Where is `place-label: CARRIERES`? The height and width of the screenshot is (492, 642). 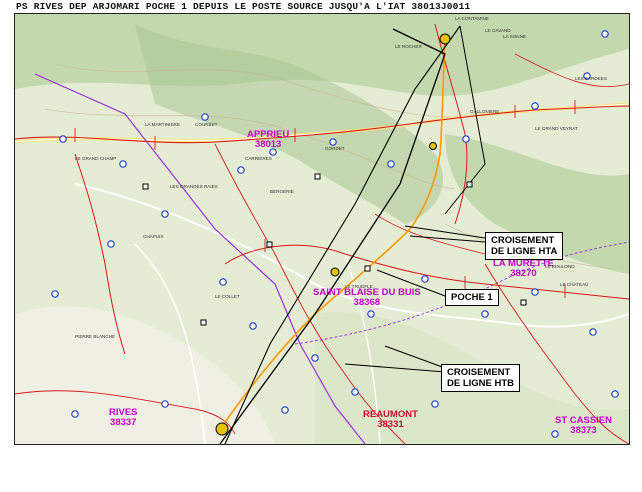
place-label: CARRIERES is located at coordinates (258, 158).